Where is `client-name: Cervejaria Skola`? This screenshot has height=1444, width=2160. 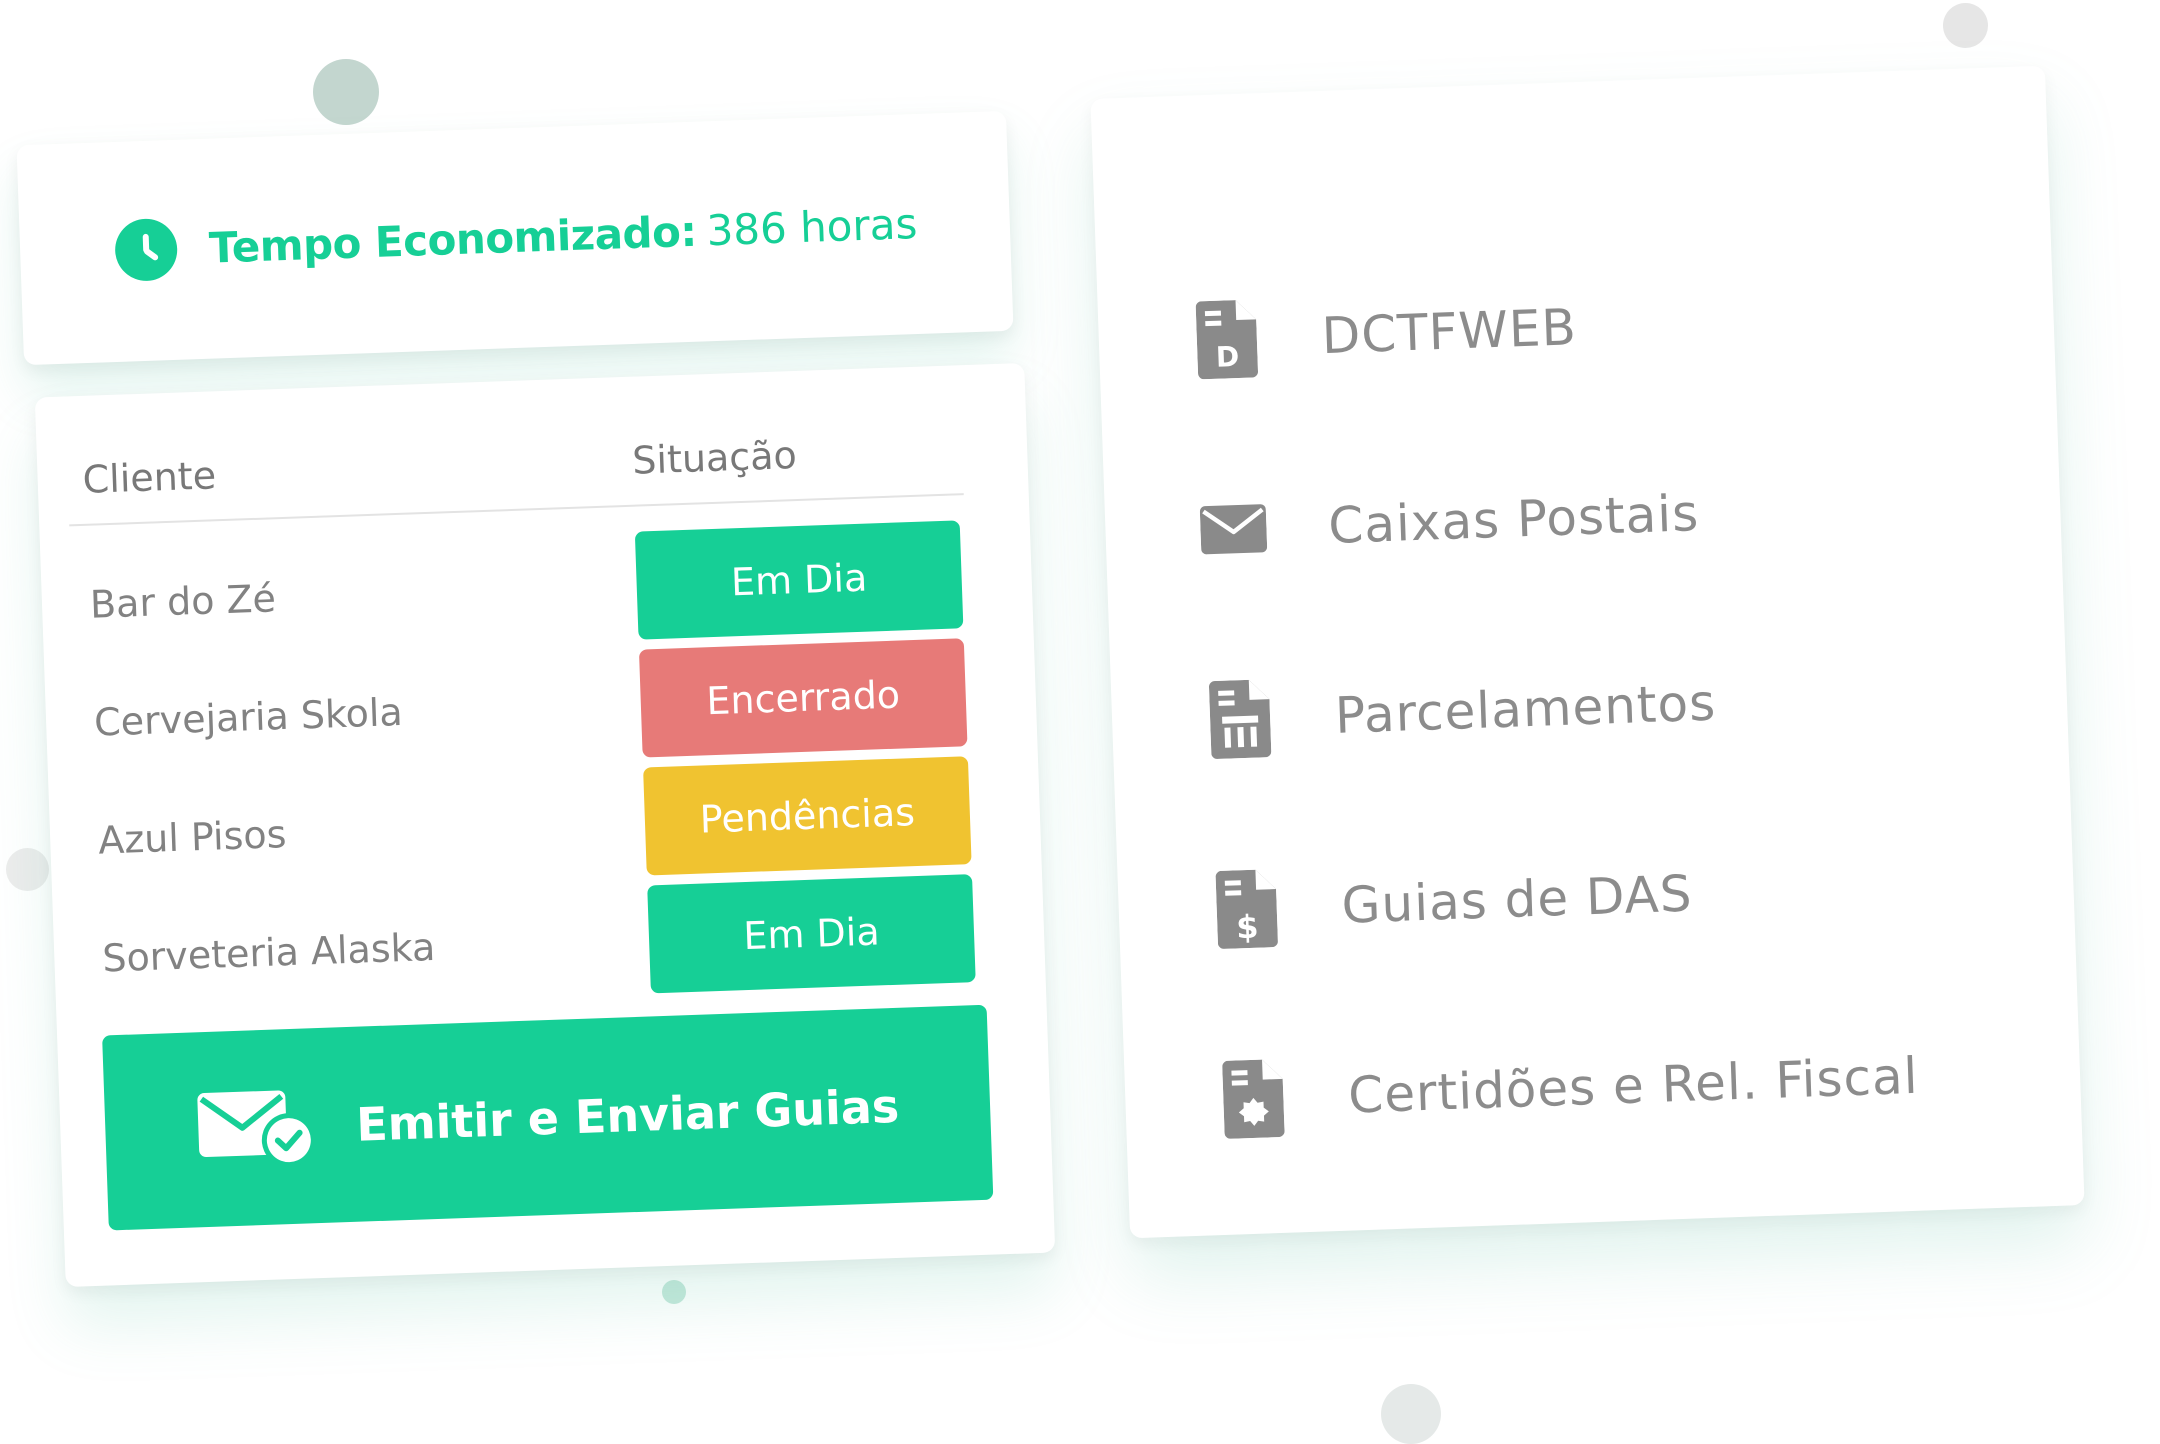
client-name: Cervejaria Skola is located at coordinates (248, 717).